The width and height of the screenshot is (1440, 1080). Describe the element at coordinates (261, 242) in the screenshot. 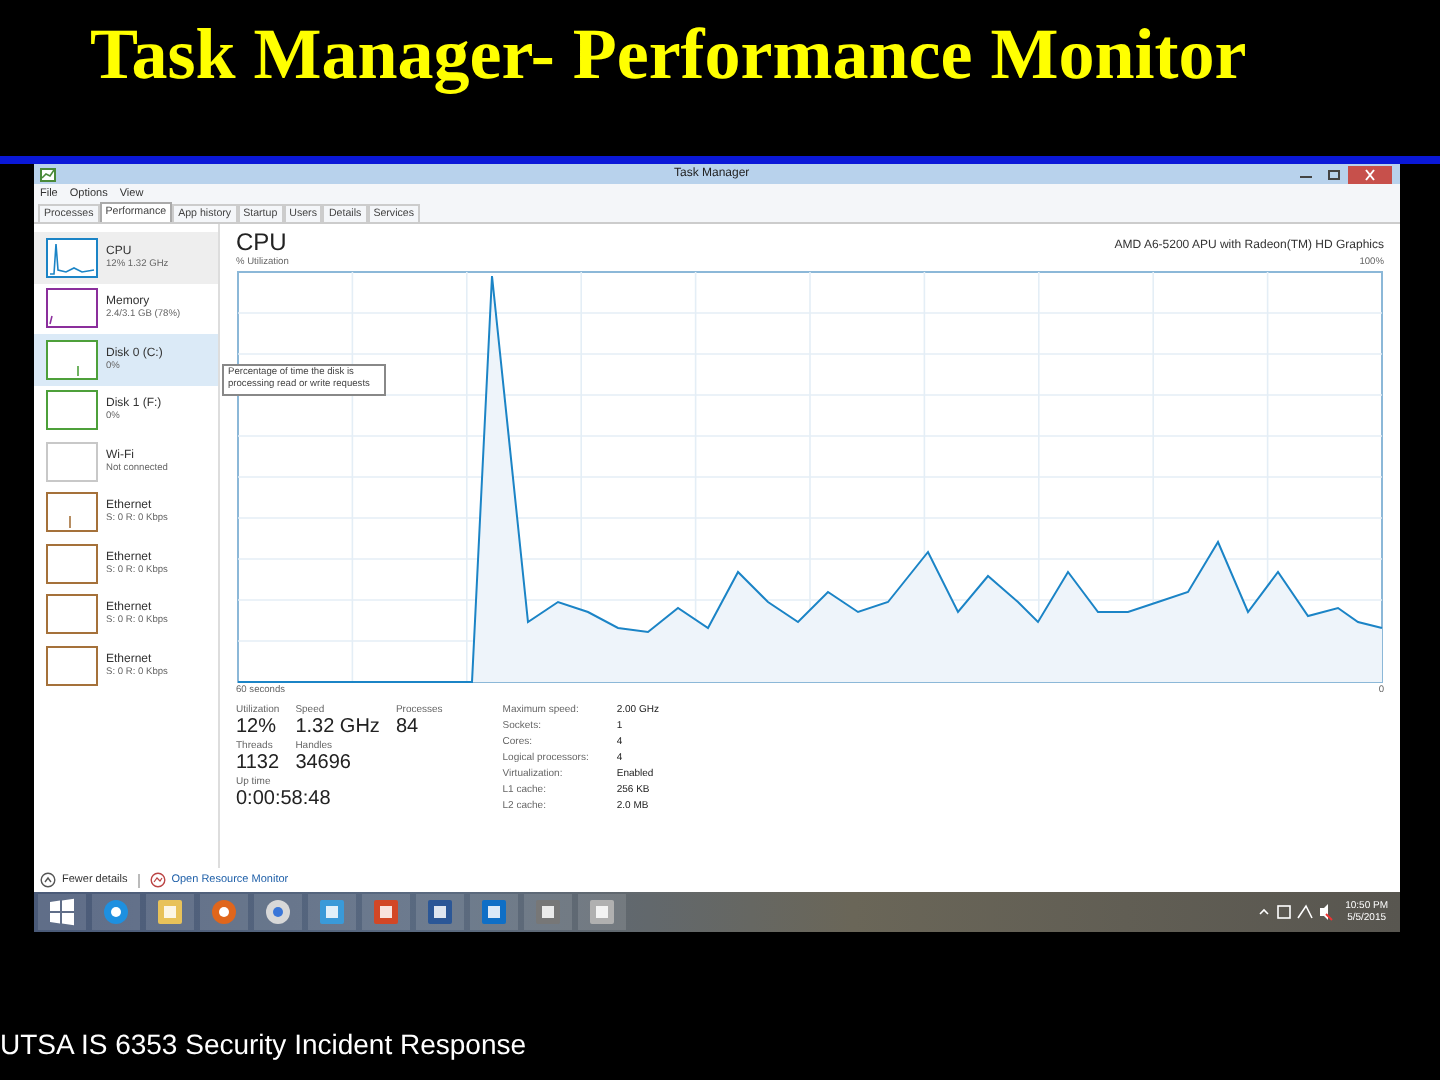

I see `panel-title: CPU` at that location.